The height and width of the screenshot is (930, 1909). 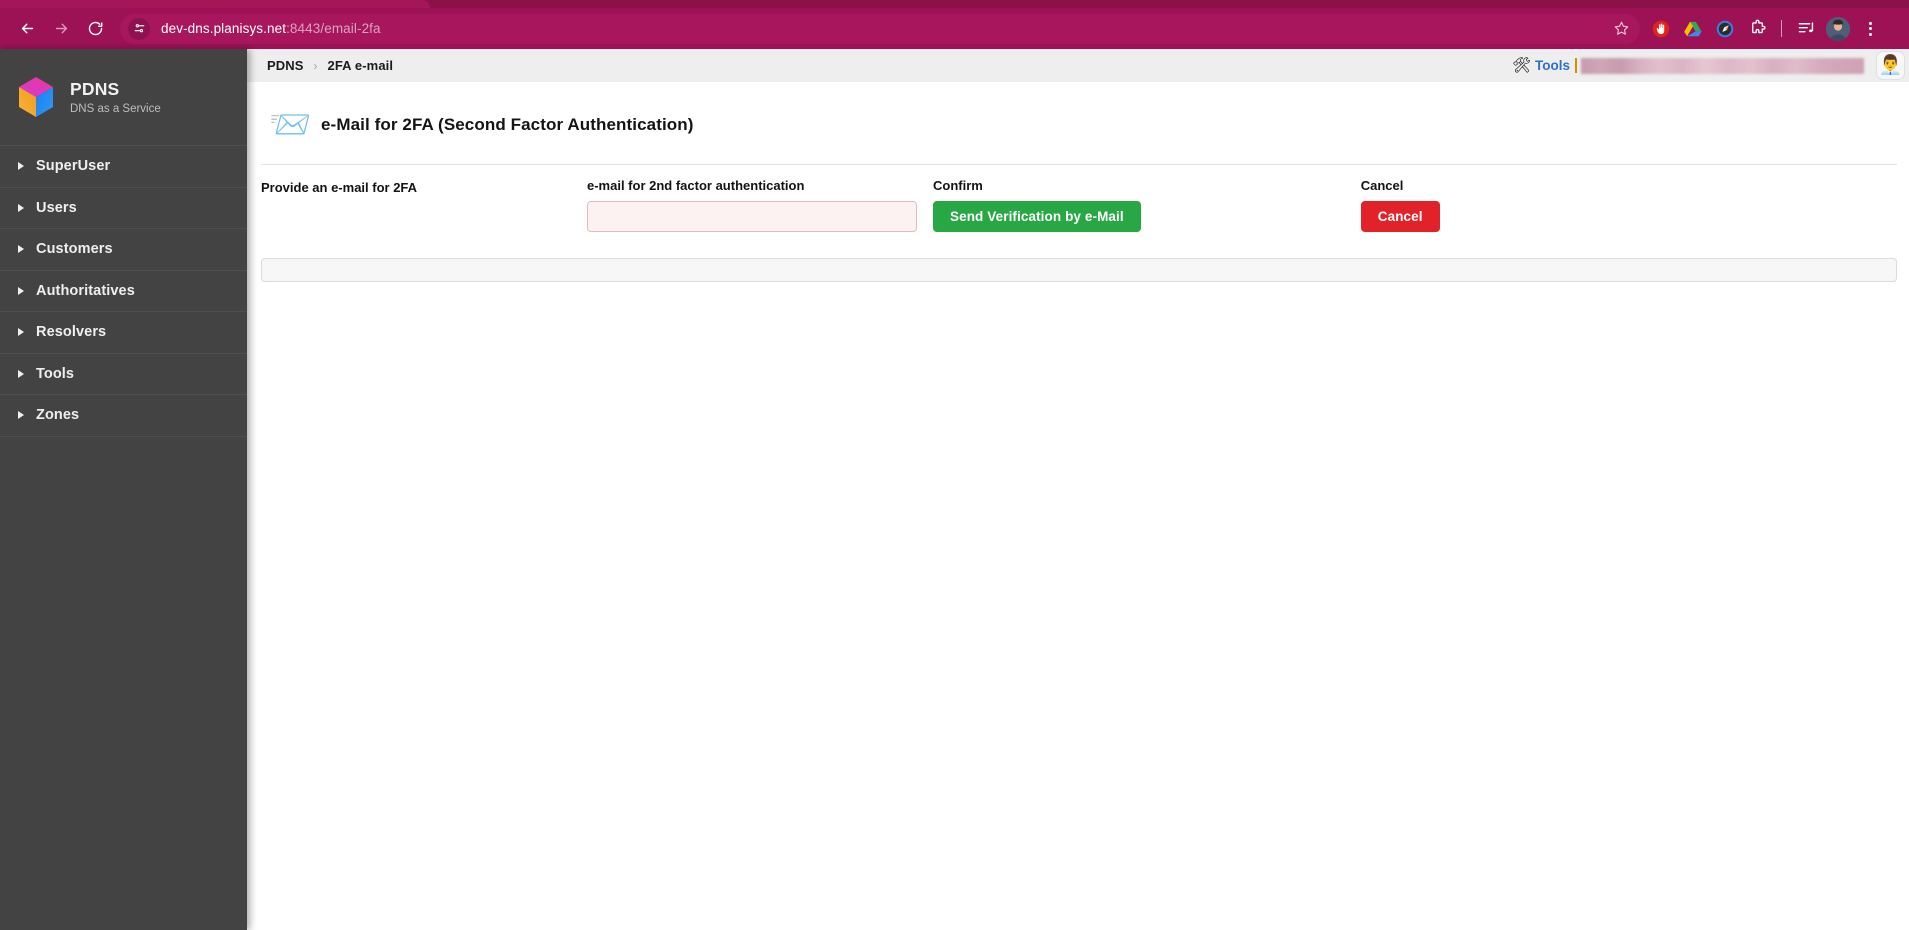 What do you see at coordinates (1078, 65) in the screenshot?
I see `top-bar: PDNS › 2FA e-mail 🛠 Tools 👨‍💼` at bounding box center [1078, 65].